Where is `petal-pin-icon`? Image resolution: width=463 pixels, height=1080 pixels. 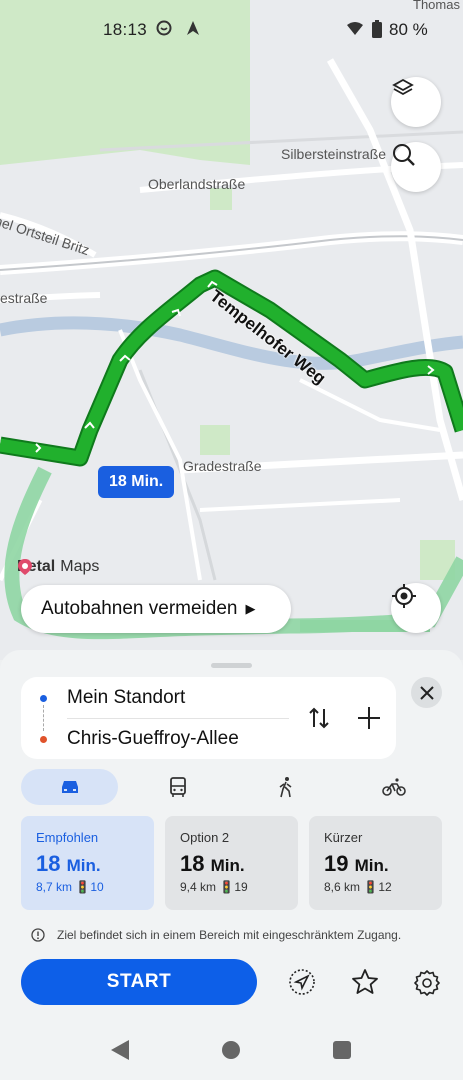 petal-pin-icon is located at coordinates (25, 567).